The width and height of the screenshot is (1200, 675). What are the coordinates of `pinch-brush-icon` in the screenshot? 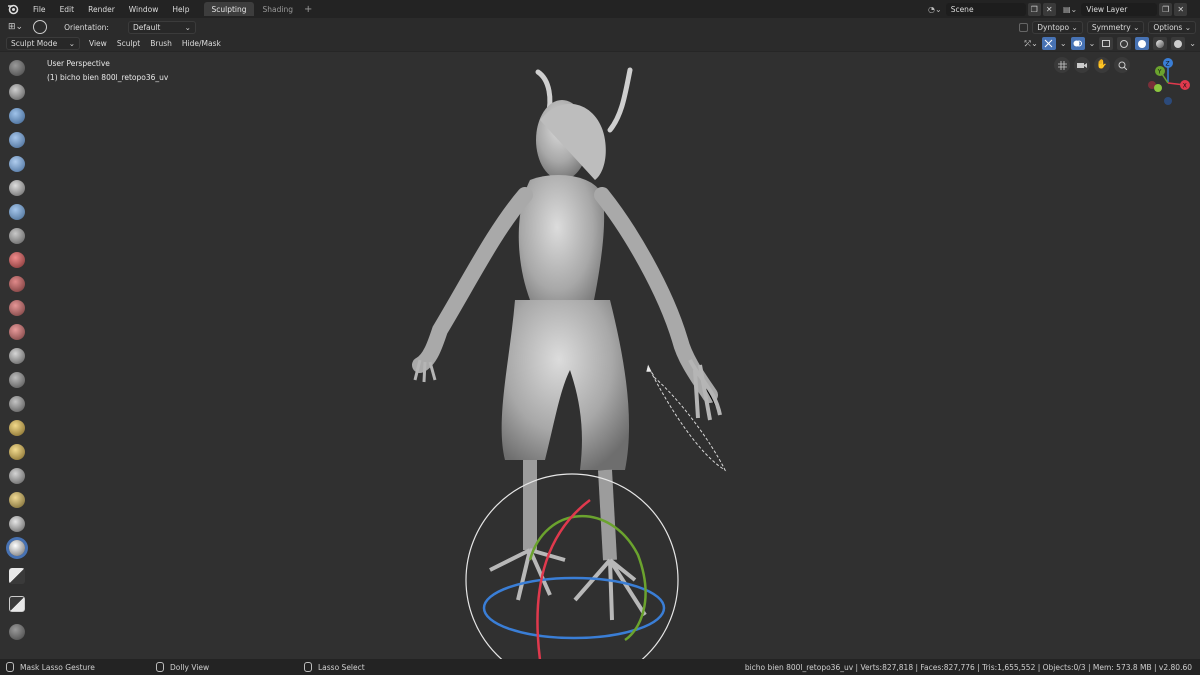 It's located at (17, 332).